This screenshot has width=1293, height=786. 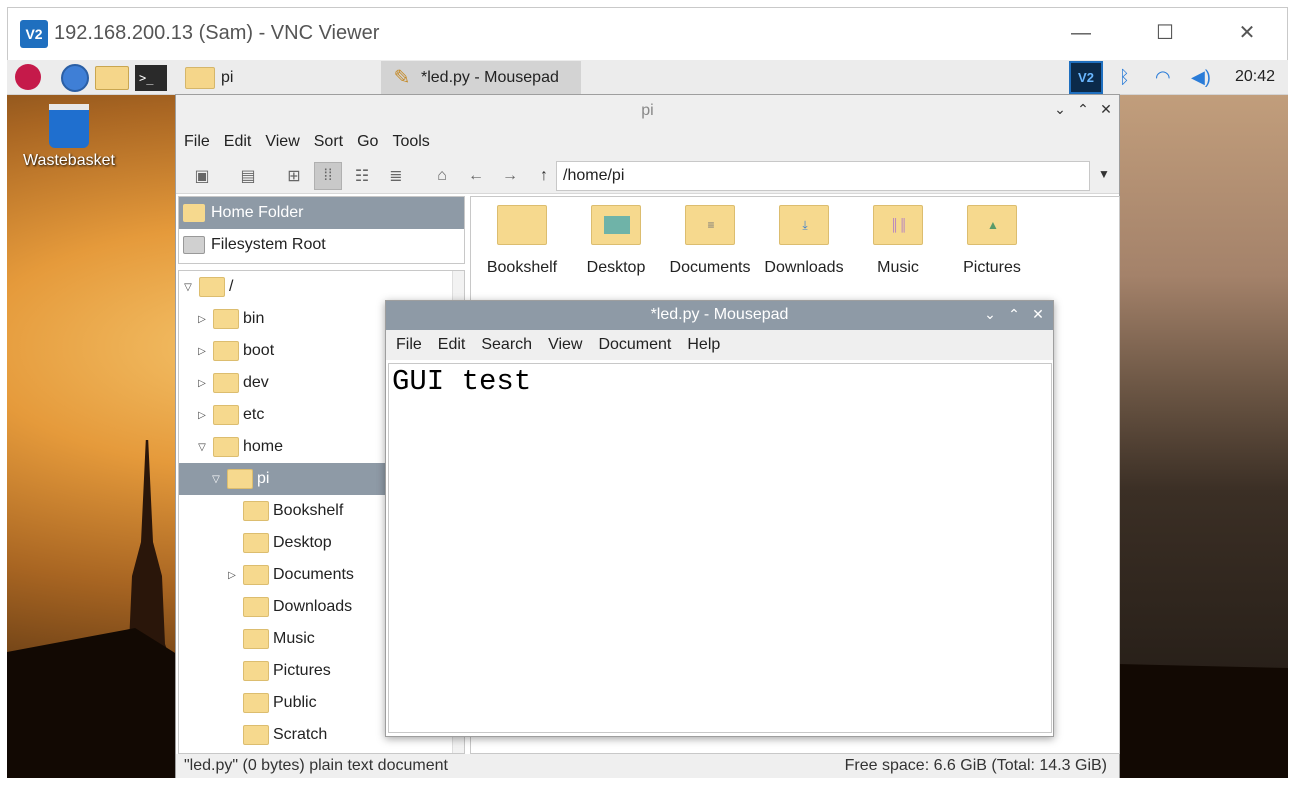 I want to click on mp-menu-file: File, so click(x=409, y=345).